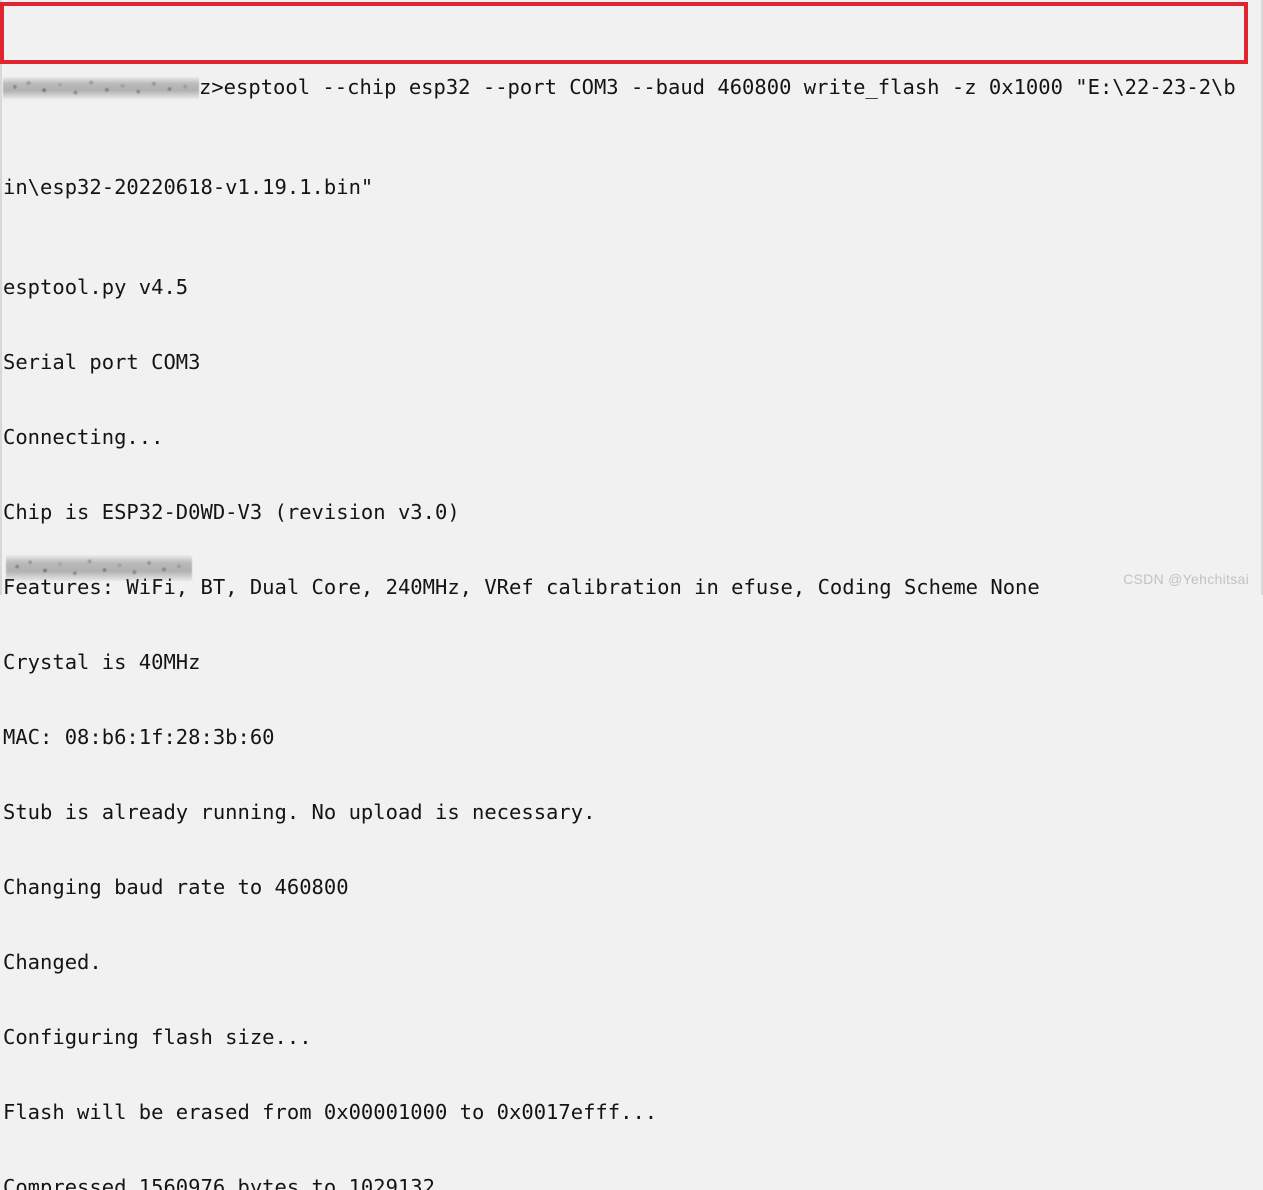 Image resolution: width=1263 pixels, height=1190 pixels. I want to click on redacted-footer-prompt-path, so click(99, 568).